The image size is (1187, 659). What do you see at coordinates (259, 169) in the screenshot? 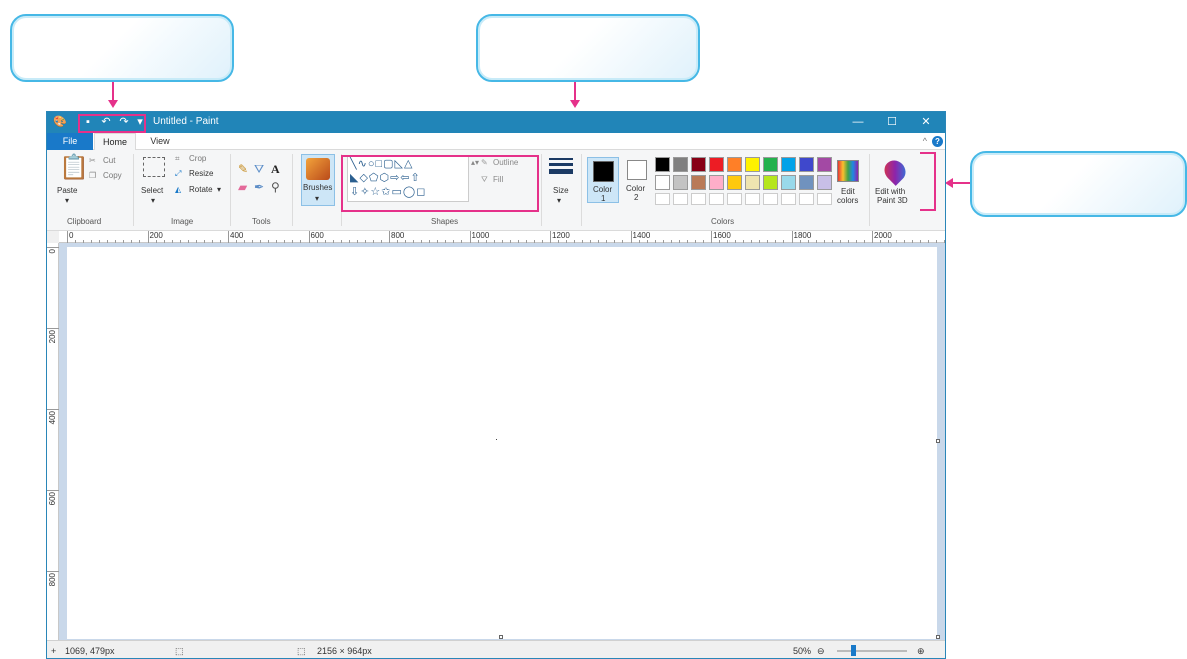
I see `fill-bucket-icon: ⛛` at bounding box center [259, 169].